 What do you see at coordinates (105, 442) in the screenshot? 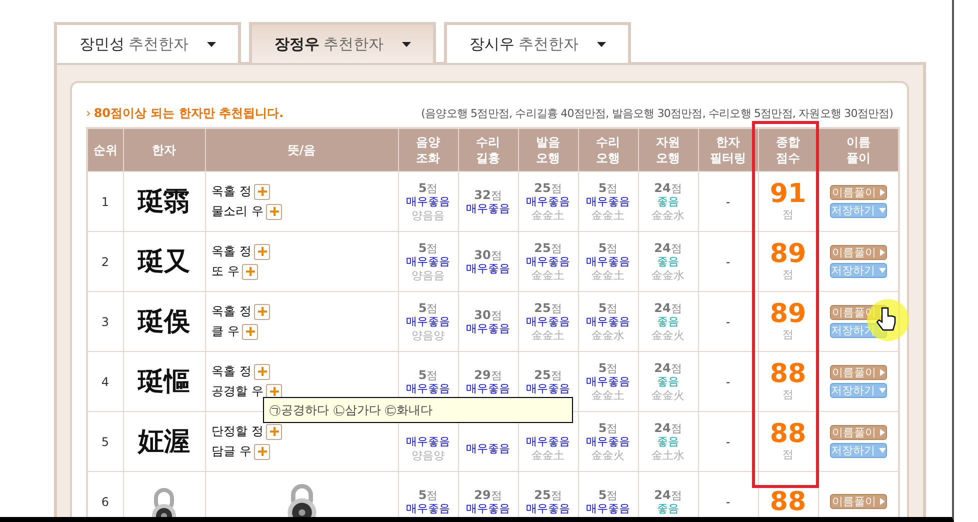
I see `rank-cell: 5` at bounding box center [105, 442].